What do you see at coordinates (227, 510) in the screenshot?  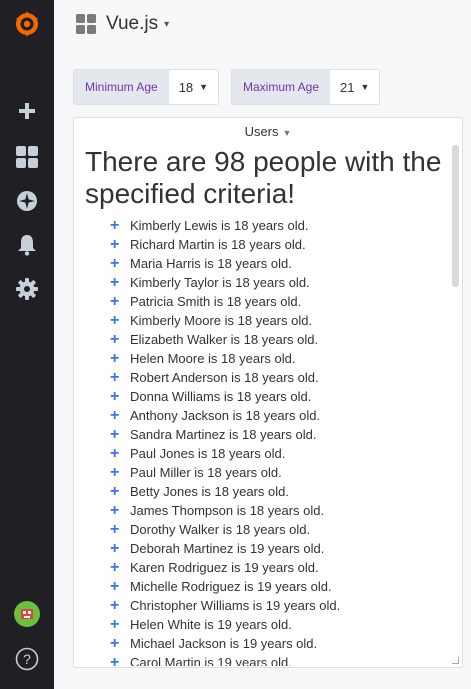 I see `person-text: James Thompson is 18 years old.` at bounding box center [227, 510].